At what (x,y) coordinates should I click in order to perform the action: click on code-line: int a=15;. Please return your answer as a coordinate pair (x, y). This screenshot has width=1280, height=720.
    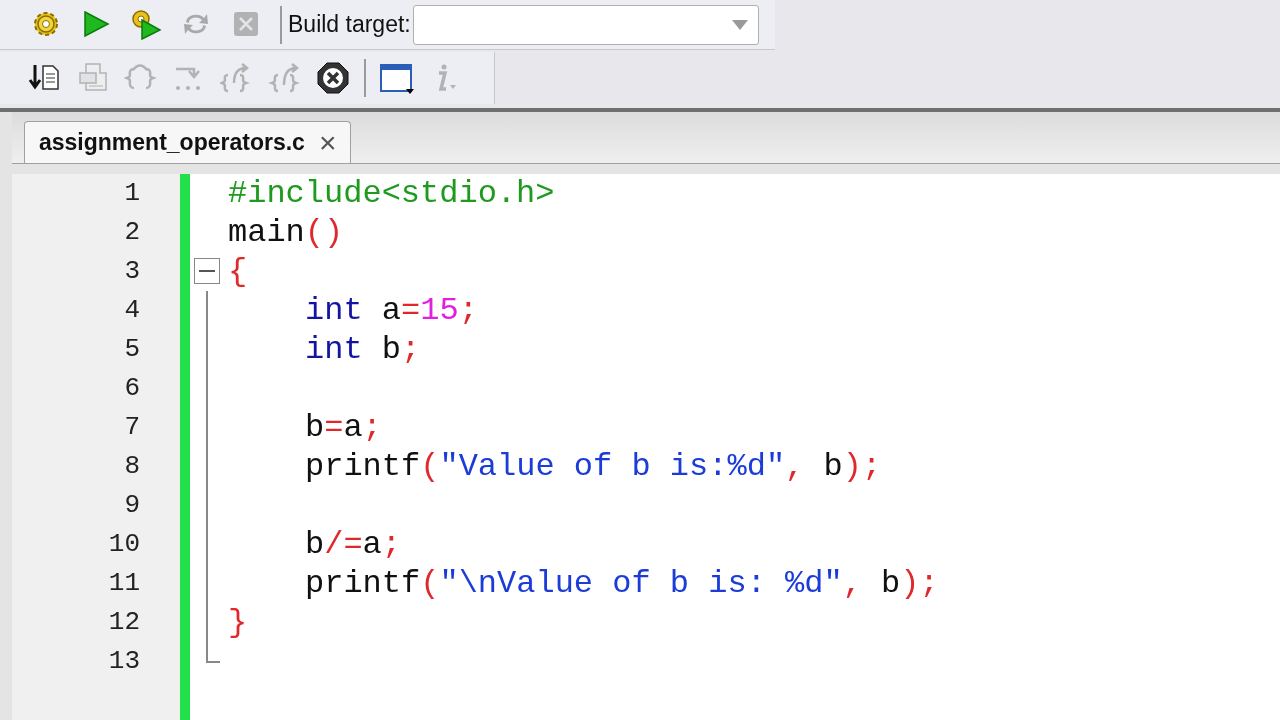
    Looking at the image, I should click on (391, 310).